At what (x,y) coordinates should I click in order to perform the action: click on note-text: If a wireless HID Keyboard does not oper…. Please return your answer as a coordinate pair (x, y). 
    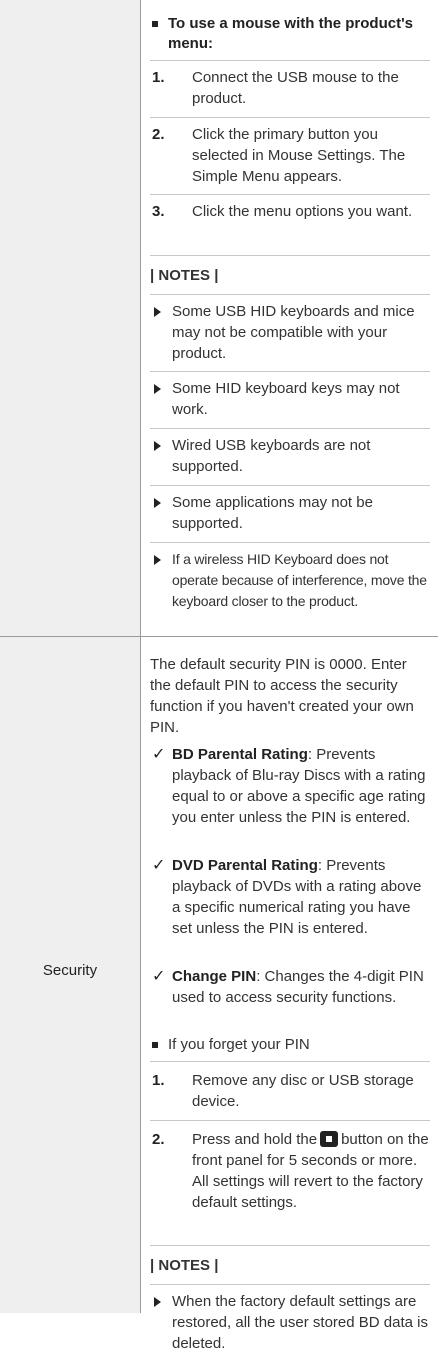
    Looking at the image, I should click on (299, 580).